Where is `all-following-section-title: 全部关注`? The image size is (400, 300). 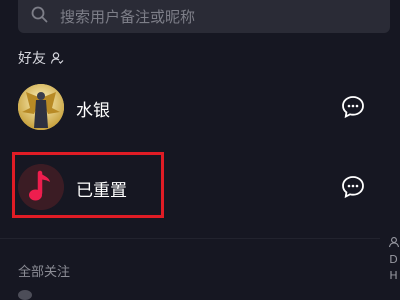
all-following-section-title: 全部关注 is located at coordinates (44, 272).